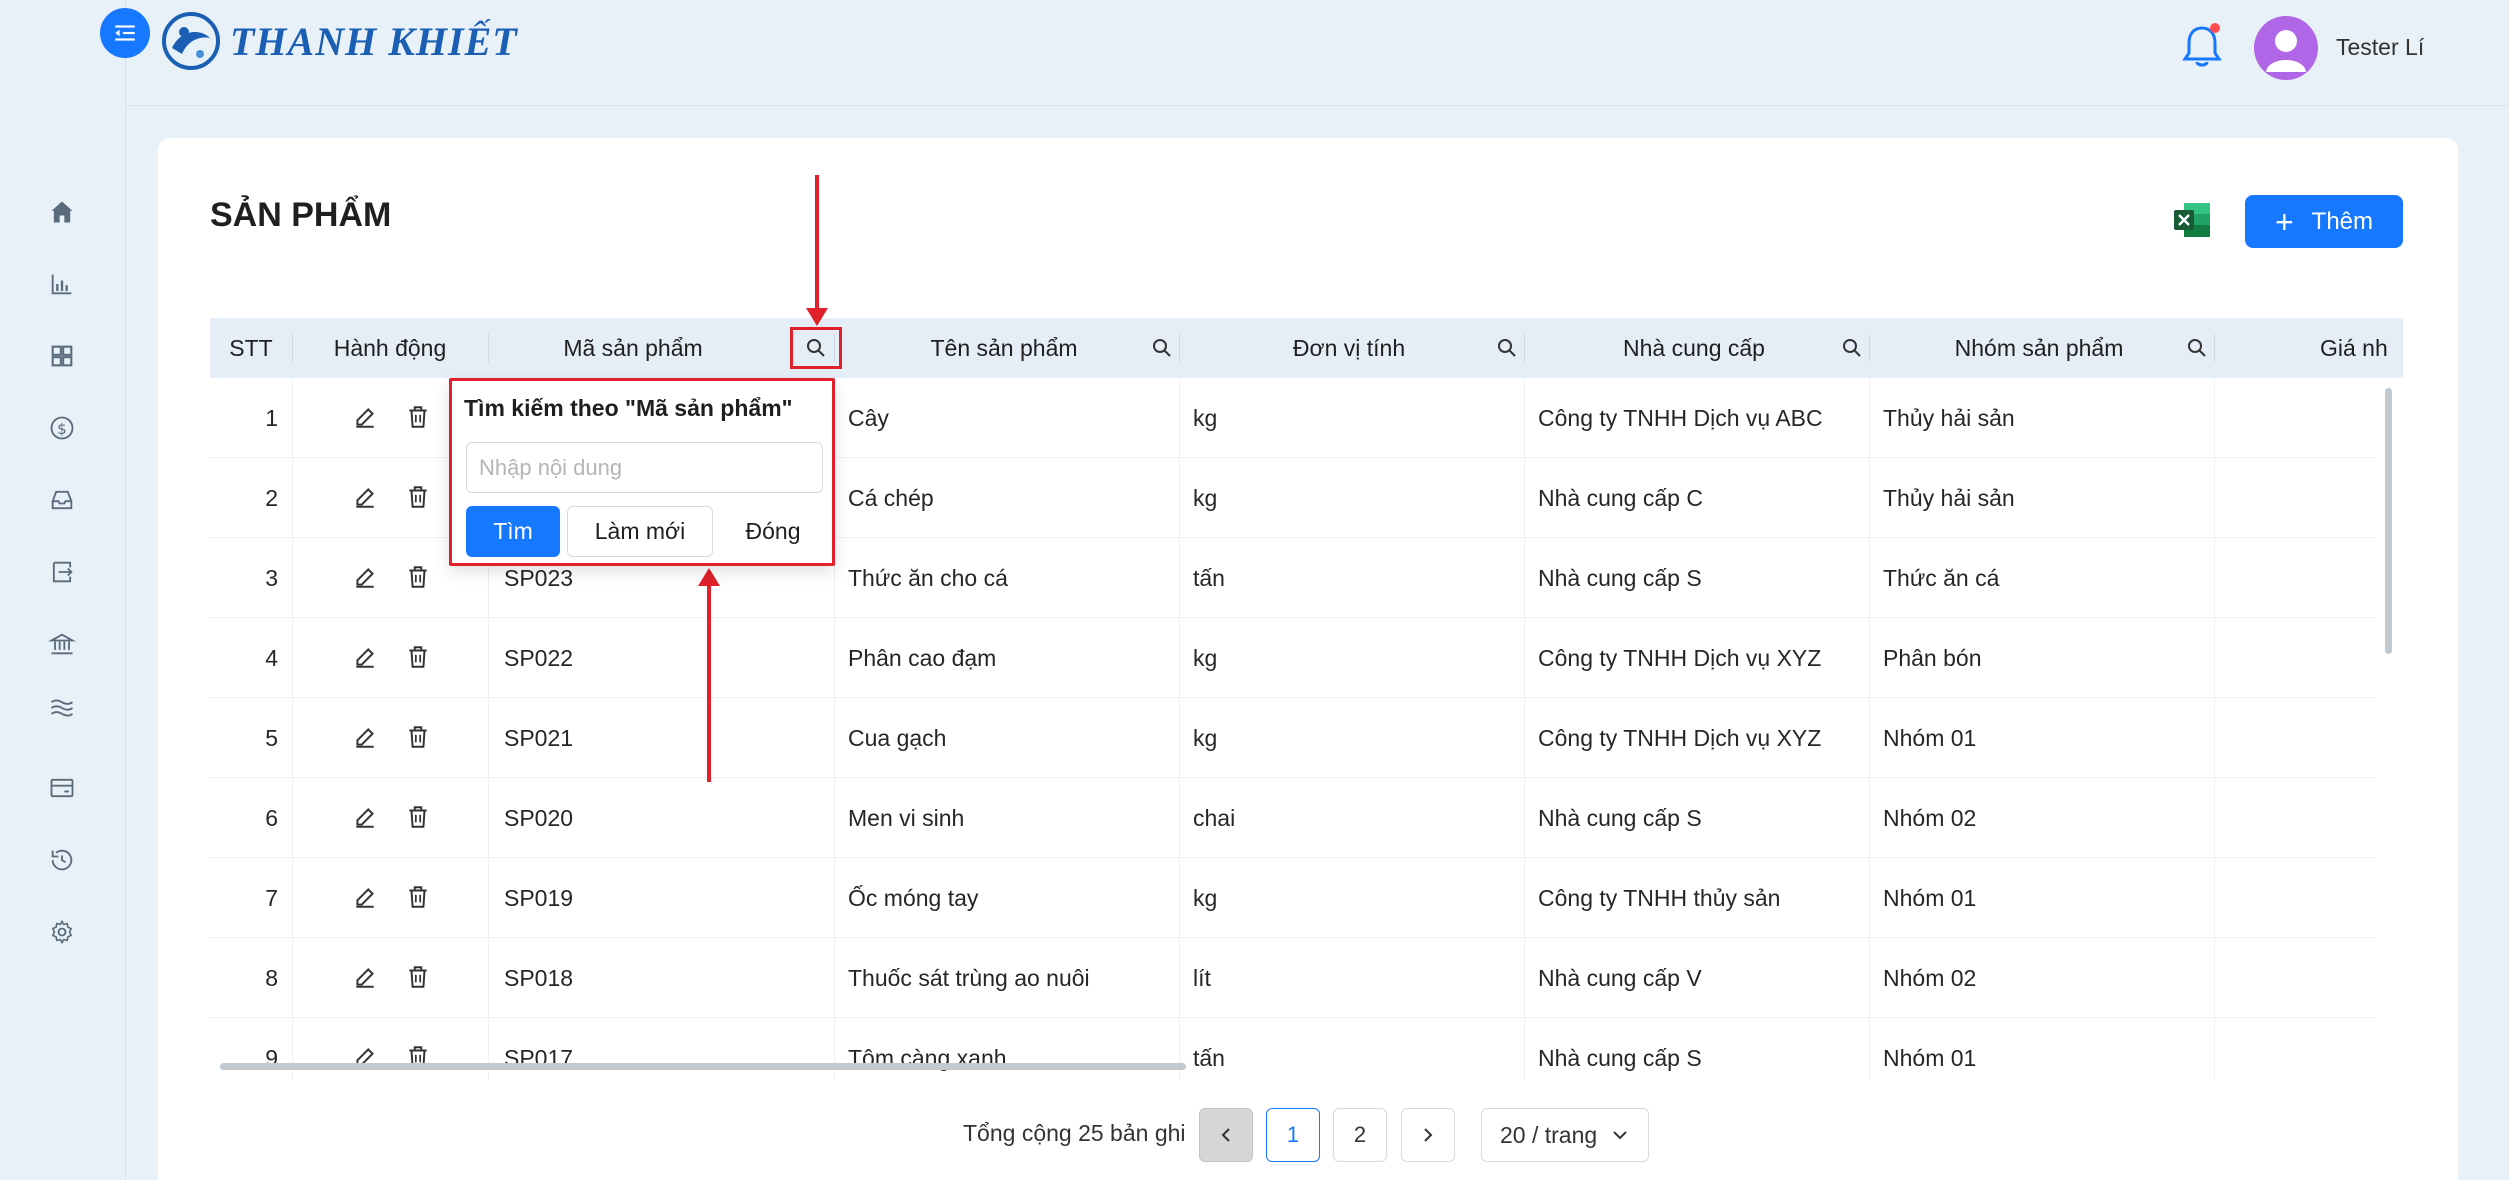 This screenshot has height=1180, width=2509. What do you see at coordinates (1680, 657) in the screenshot?
I see `cell-supplier: Công ty TNHH Dịch vụ XYZ` at bounding box center [1680, 657].